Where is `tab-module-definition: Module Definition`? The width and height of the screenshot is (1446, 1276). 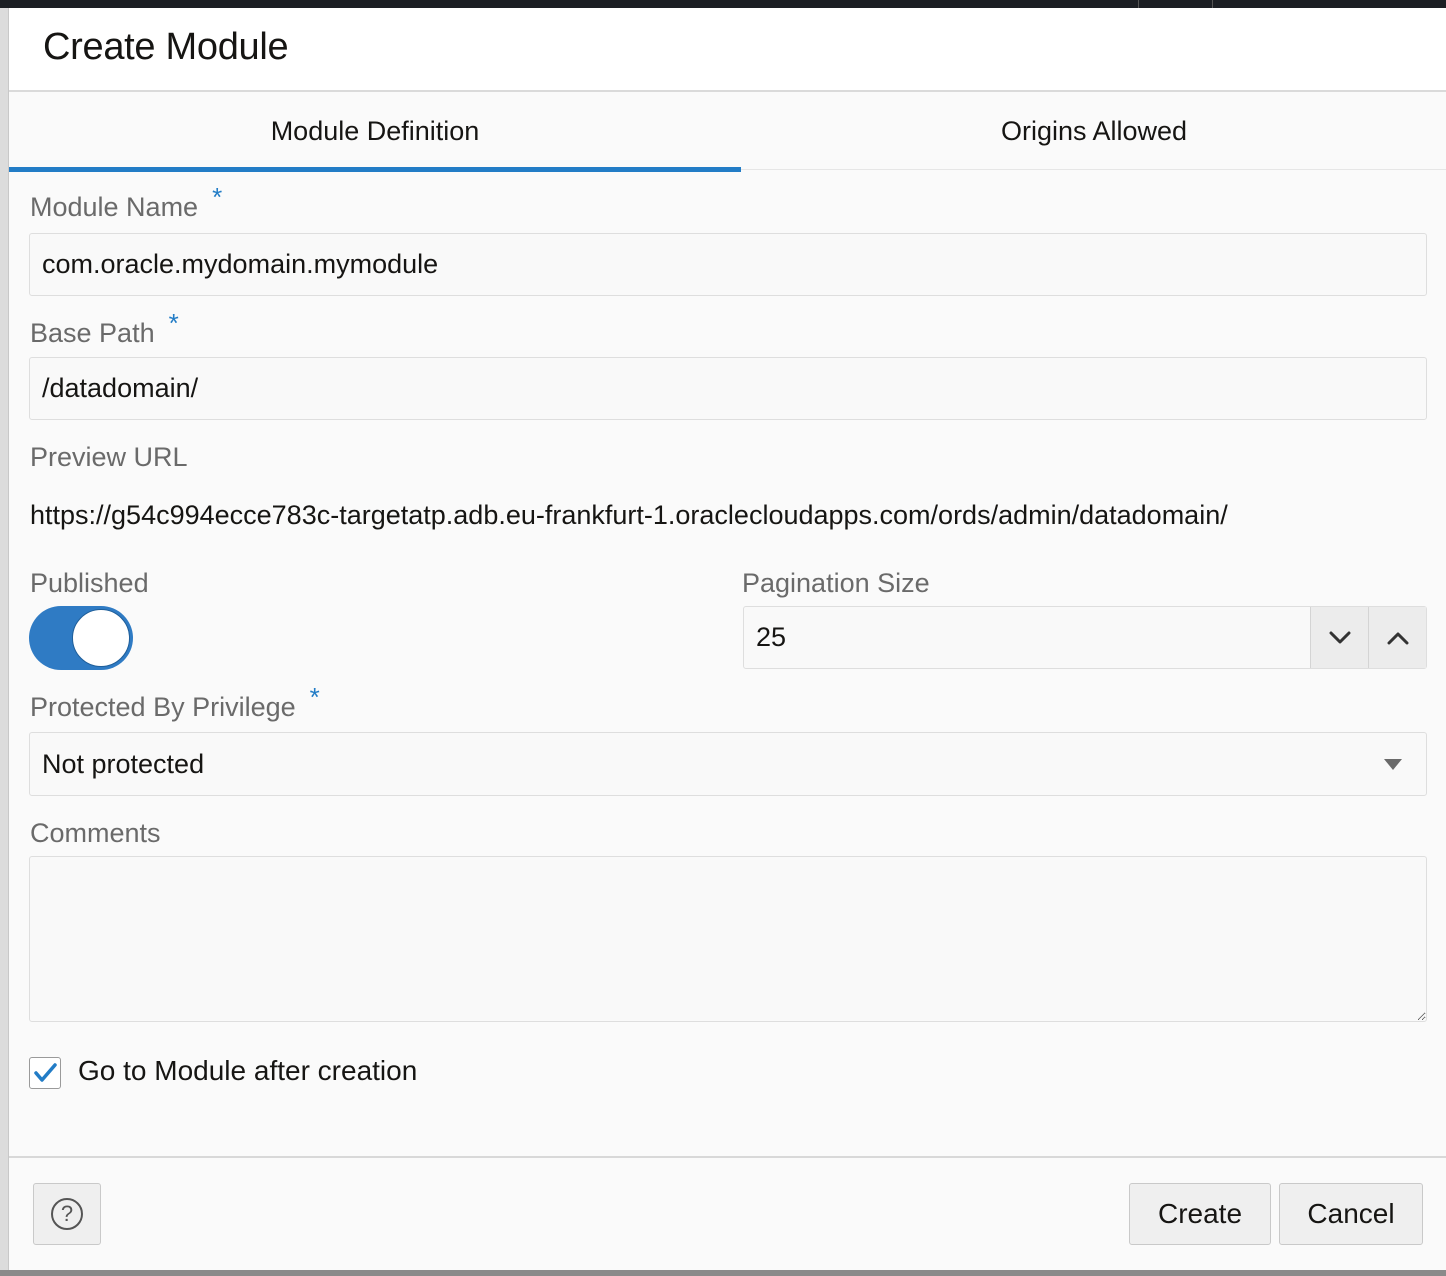
tab-module-definition: Module Definition is located at coordinates (375, 132).